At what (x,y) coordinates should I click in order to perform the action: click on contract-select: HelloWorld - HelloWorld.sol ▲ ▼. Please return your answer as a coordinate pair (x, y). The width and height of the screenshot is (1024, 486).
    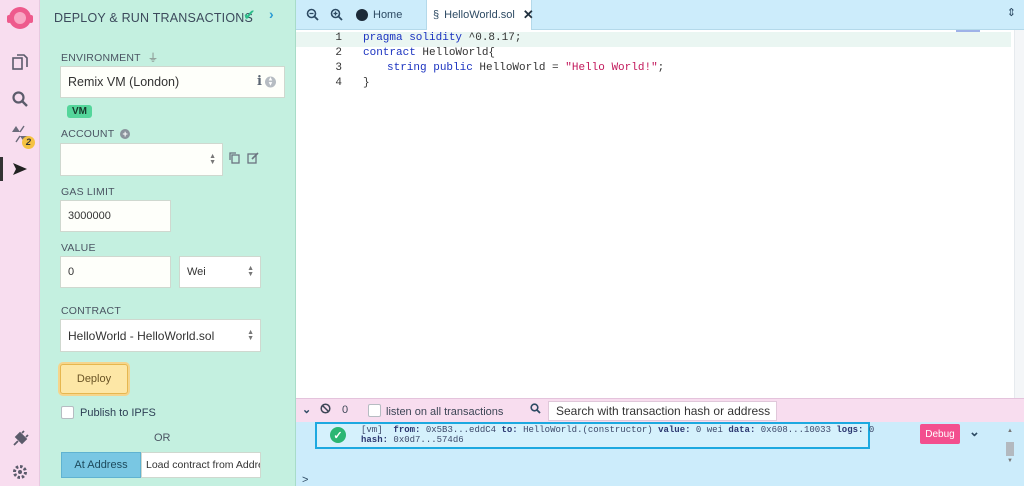
    Looking at the image, I should click on (160, 335).